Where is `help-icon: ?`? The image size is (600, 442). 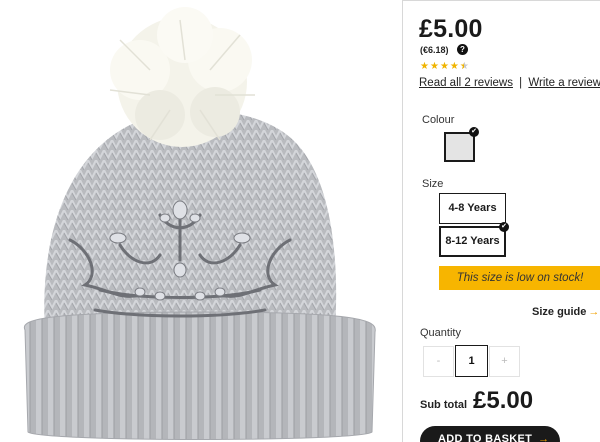 help-icon: ? is located at coordinates (462, 49).